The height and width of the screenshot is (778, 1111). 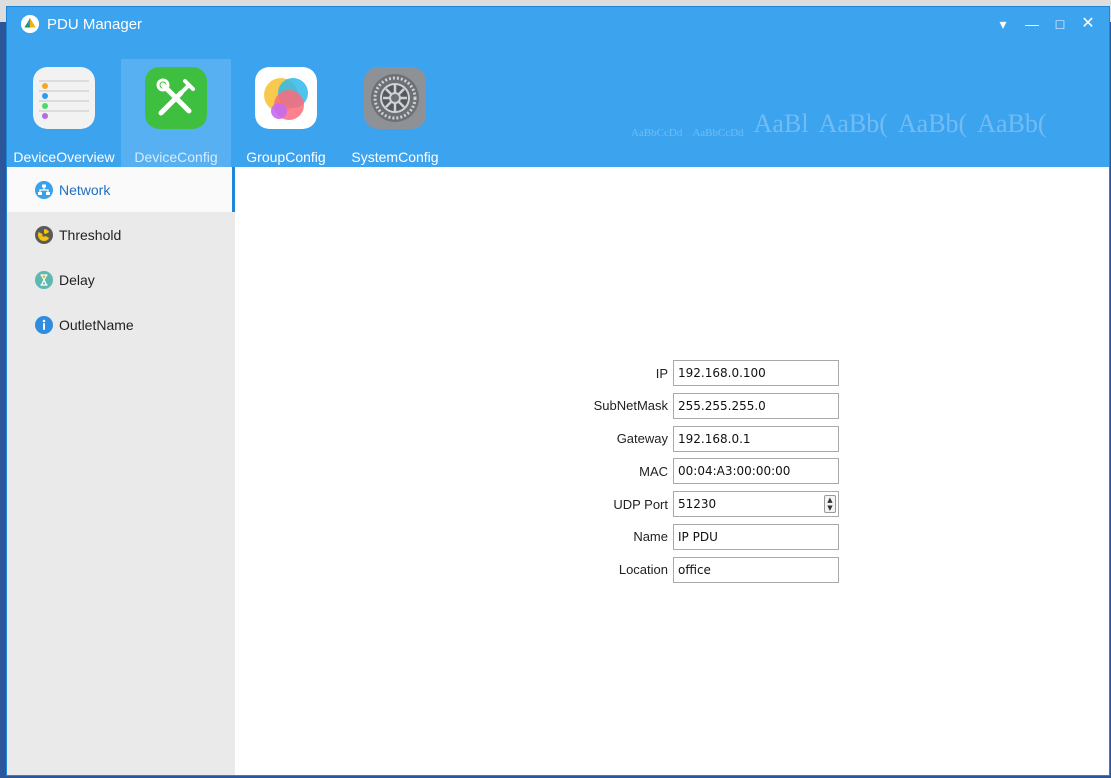 I want to click on hourglass-icon, so click(x=44, y=279).